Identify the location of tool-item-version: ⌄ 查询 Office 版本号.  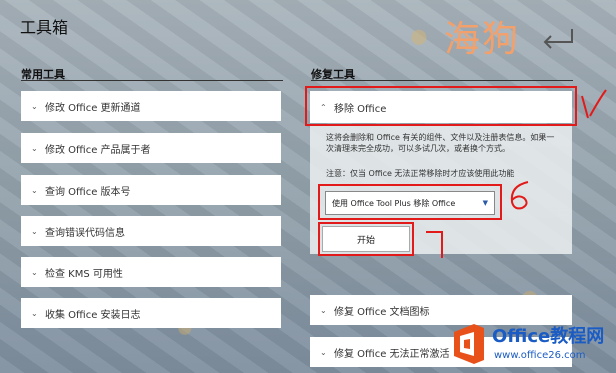
(151, 190).